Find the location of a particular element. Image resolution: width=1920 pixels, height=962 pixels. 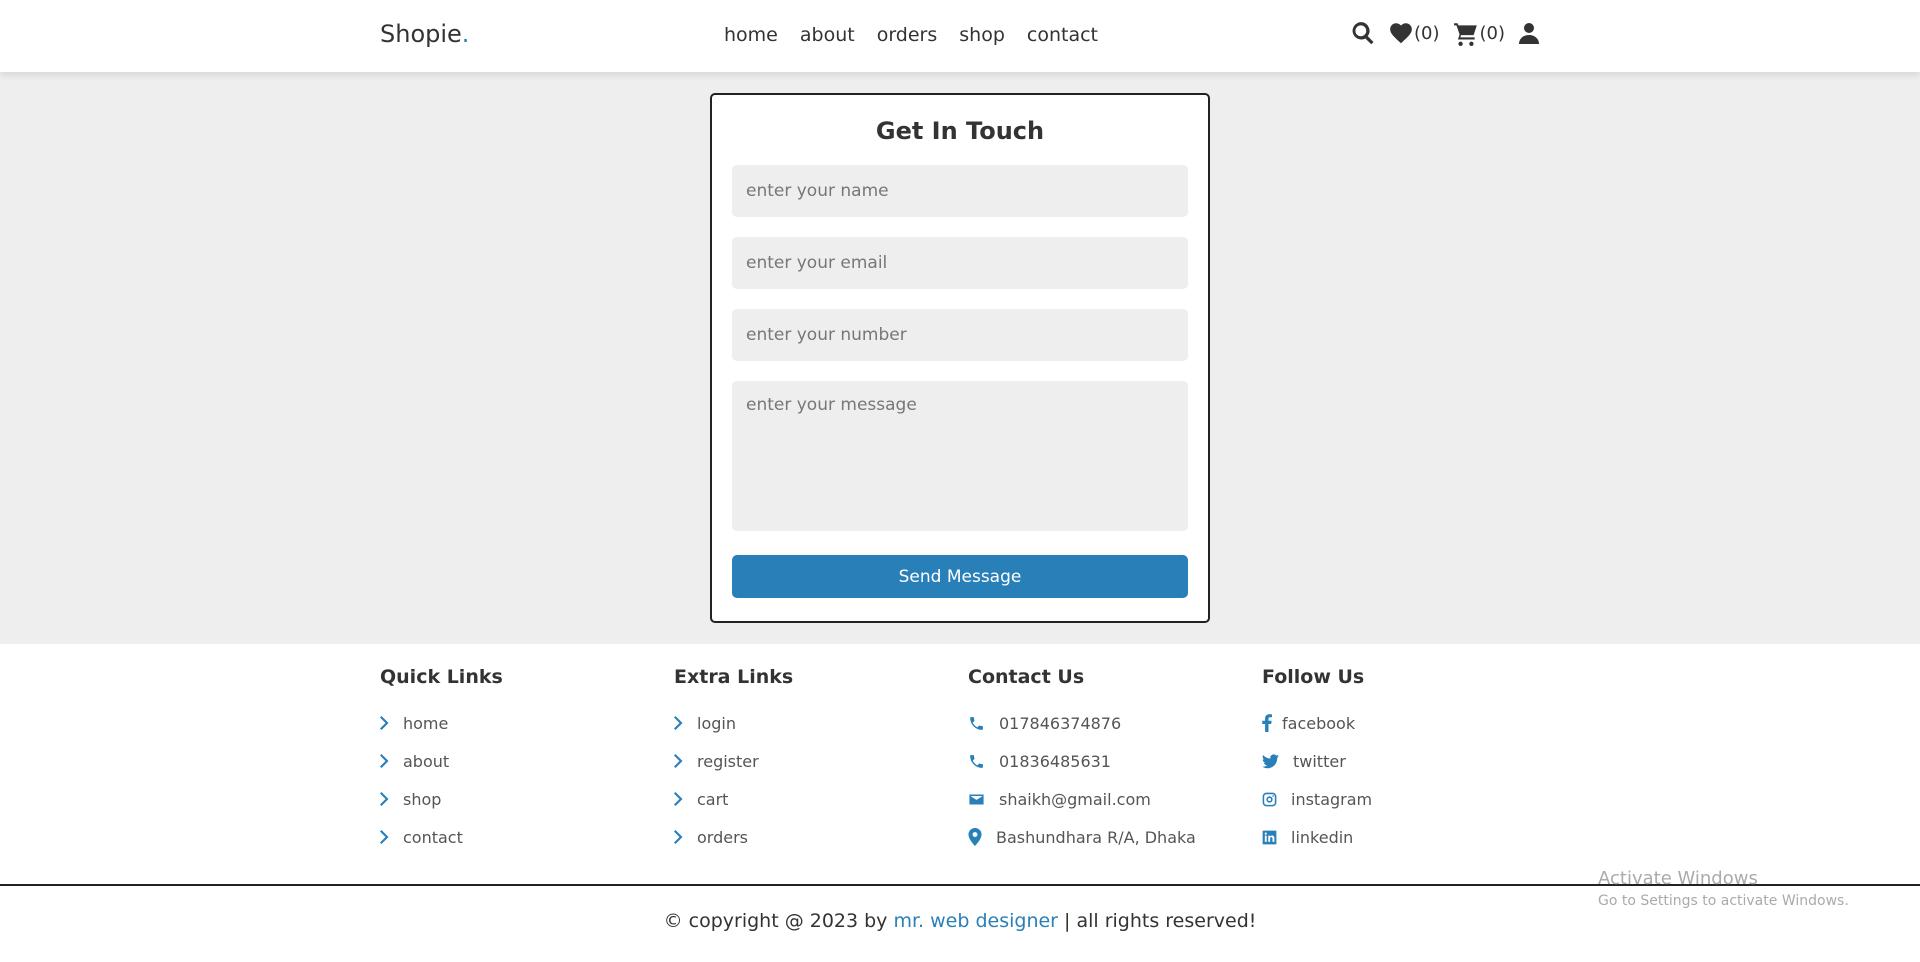

contact-label: shaikh@gmail.com is located at coordinates (1075, 799).